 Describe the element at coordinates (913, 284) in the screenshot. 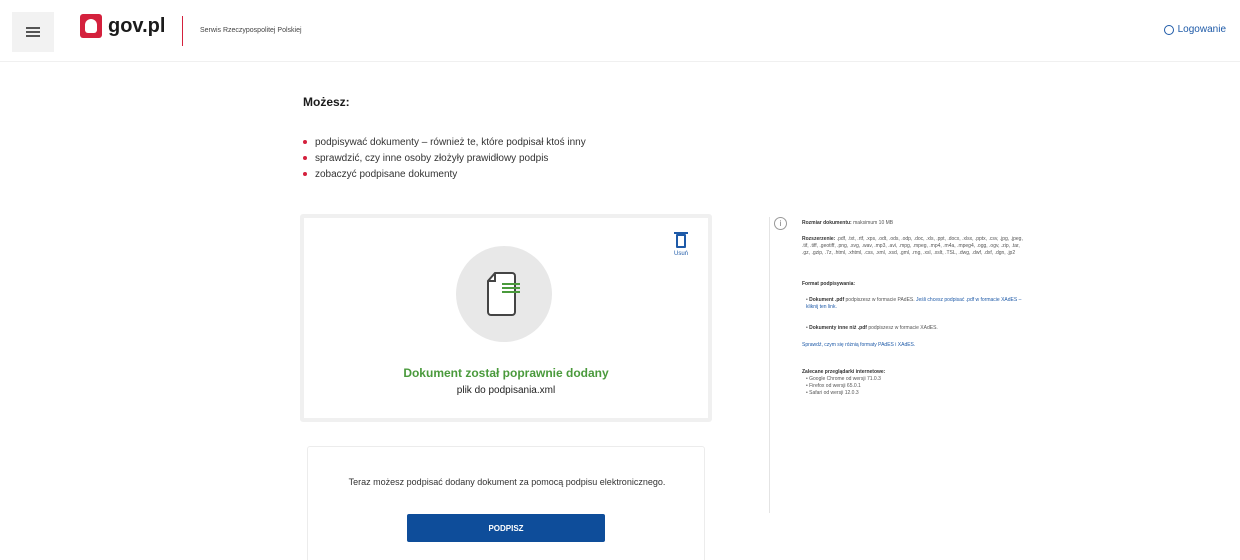

I see `format-title: Format podpisywania:` at that location.